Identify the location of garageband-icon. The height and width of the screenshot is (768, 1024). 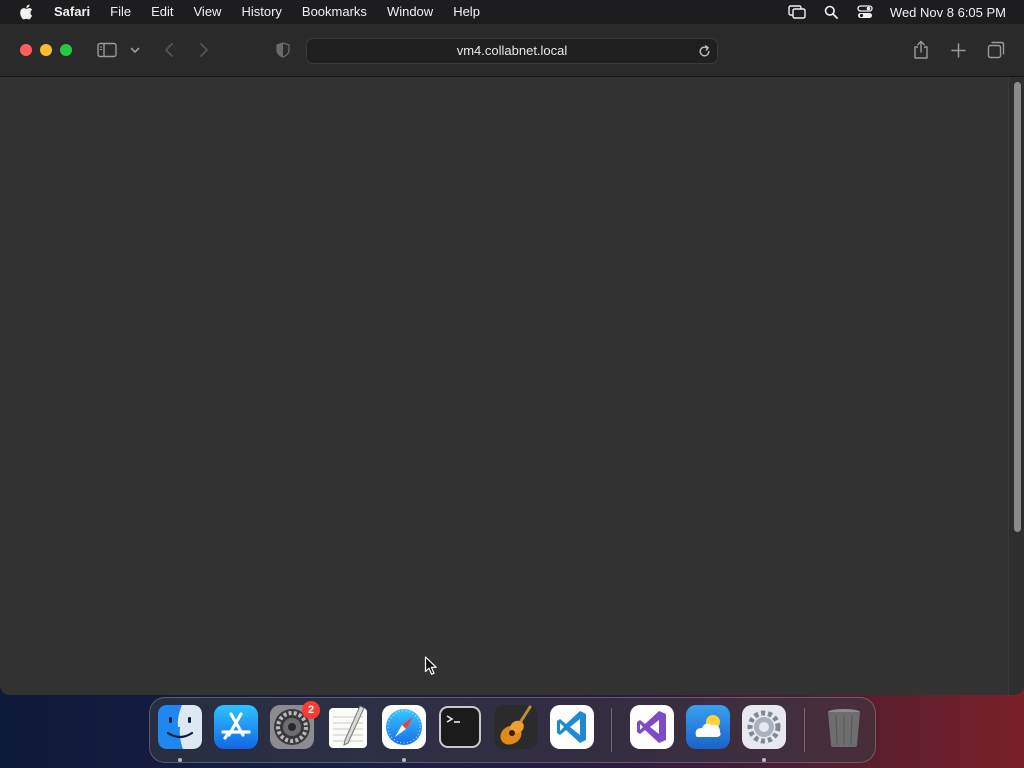
(516, 727).